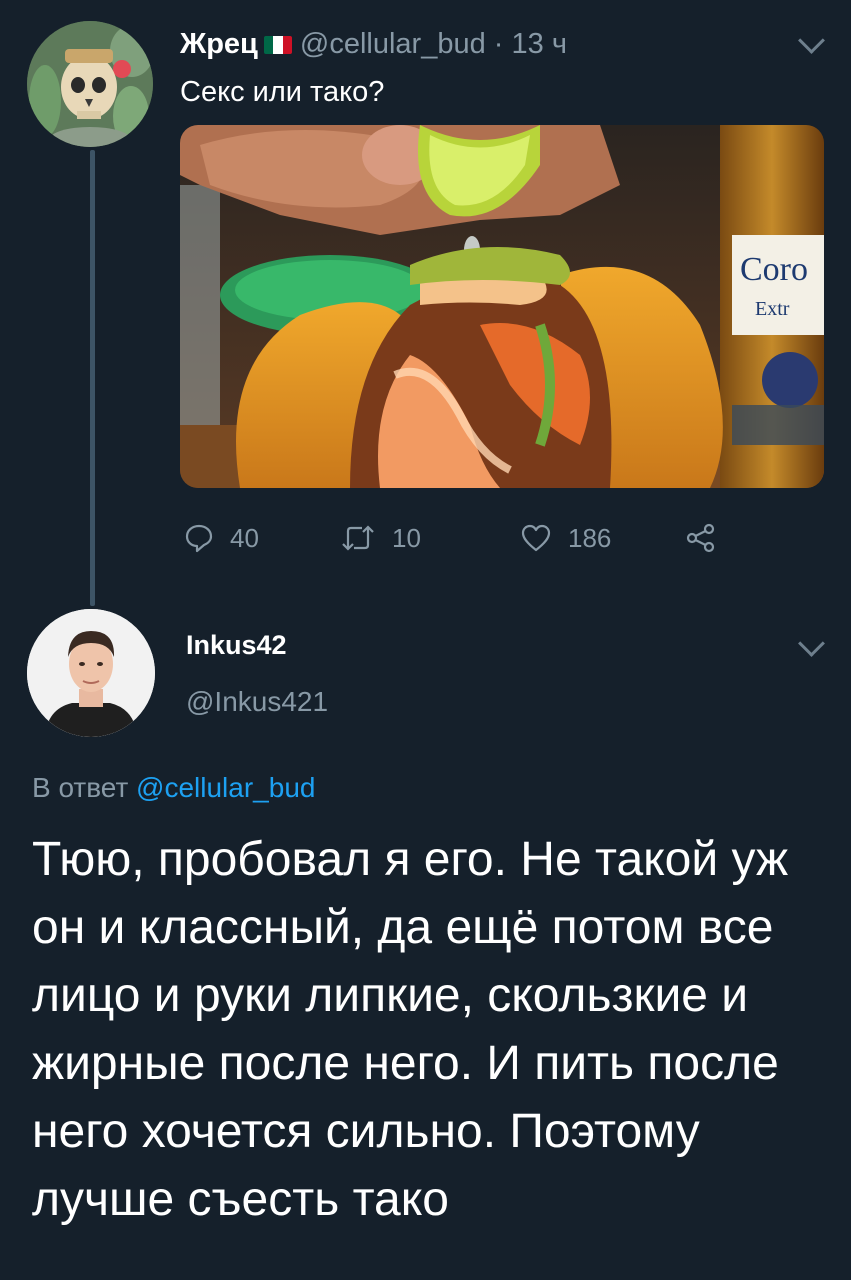 The width and height of the screenshot is (851, 1280). What do you see at coordinates (460, 538) in the screenshot?
I see `tweet-actions-bar: 40 10 186` at bounding box center [460, 538].